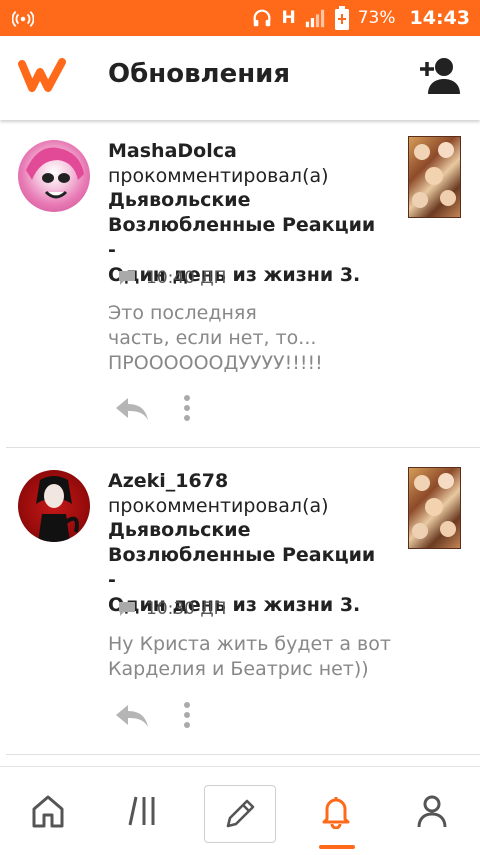 This screenshot has height=855, width=480. What do you see at coordinates (314, 18) in the screenshot?
I see `signal-icon` at bounding box center [314, 18].